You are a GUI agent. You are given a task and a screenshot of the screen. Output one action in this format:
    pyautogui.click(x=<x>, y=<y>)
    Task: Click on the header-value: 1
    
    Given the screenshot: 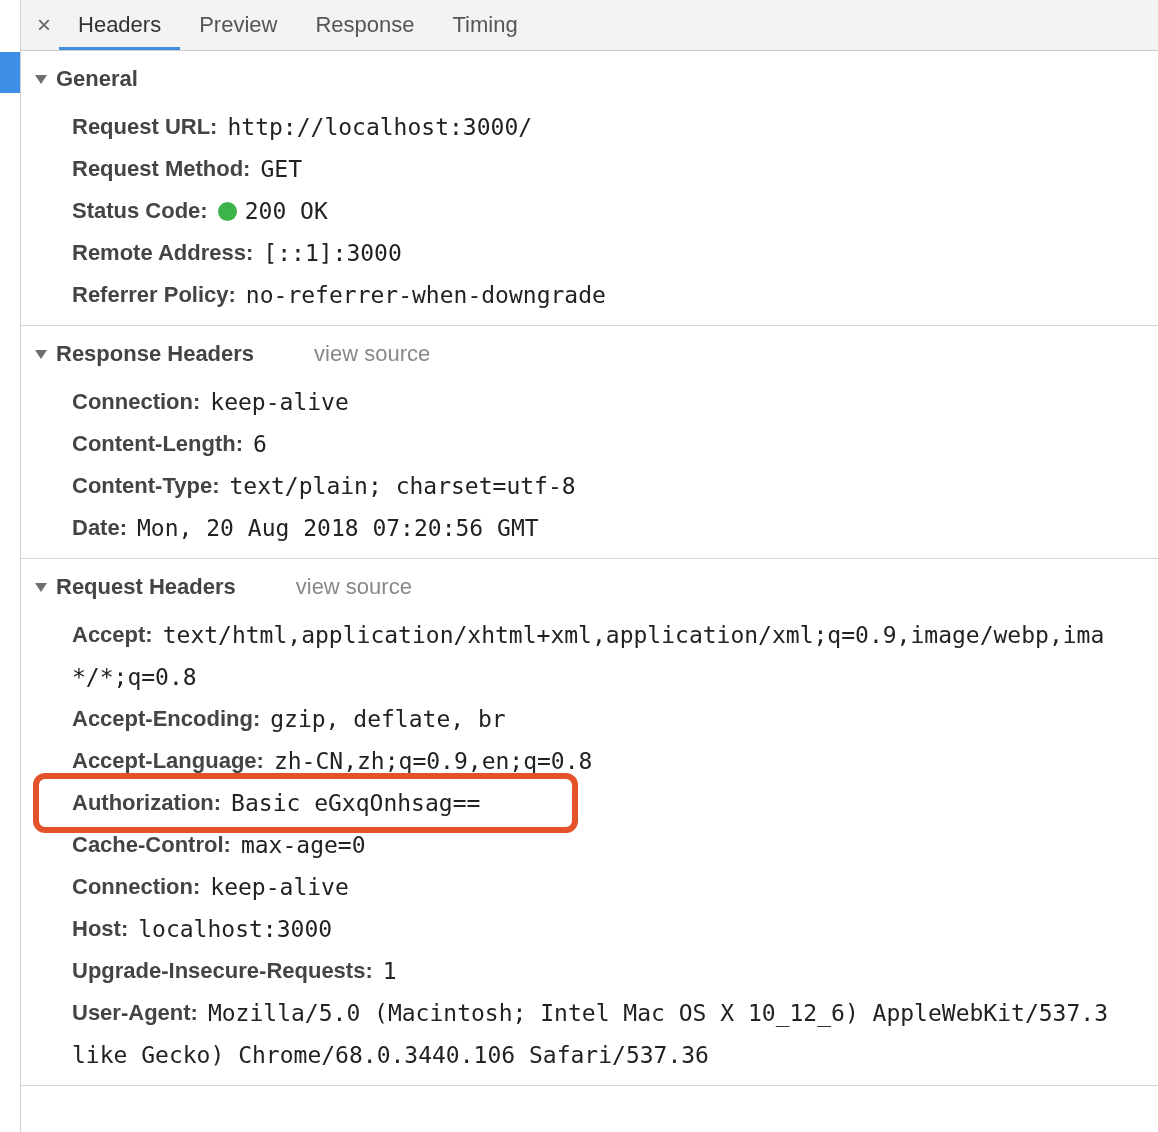 What is the action you would take?
    pyautogui.click(x=389, y=971)
    